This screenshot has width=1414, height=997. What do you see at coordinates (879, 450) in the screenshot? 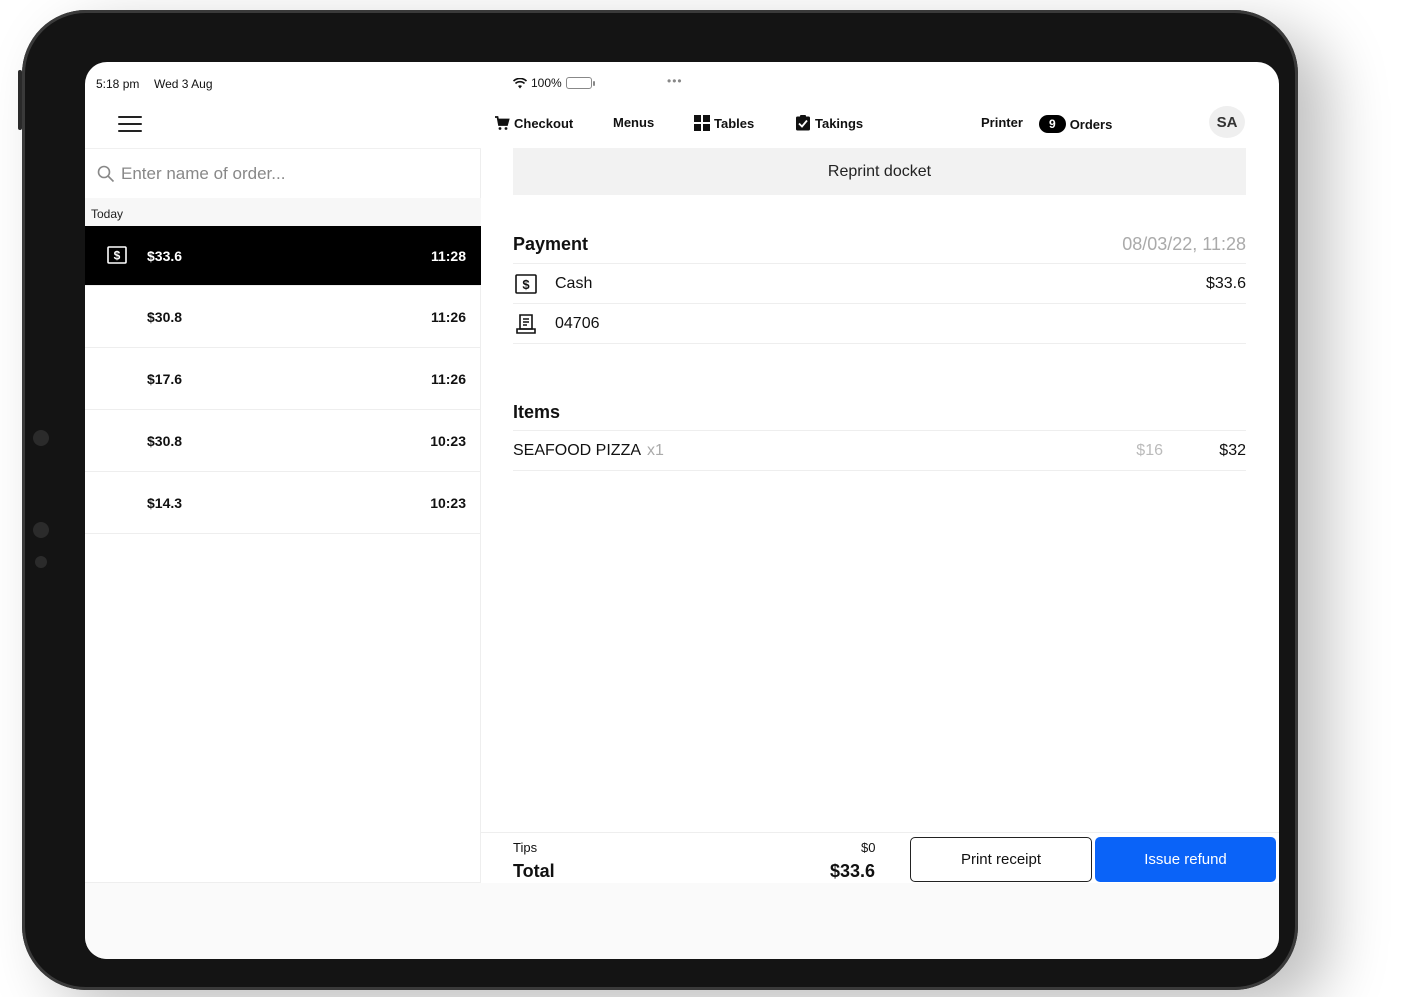
I see `item-row: SEAFOOD PIZZA x1 $16 $32` at bounding box center [879, 450].